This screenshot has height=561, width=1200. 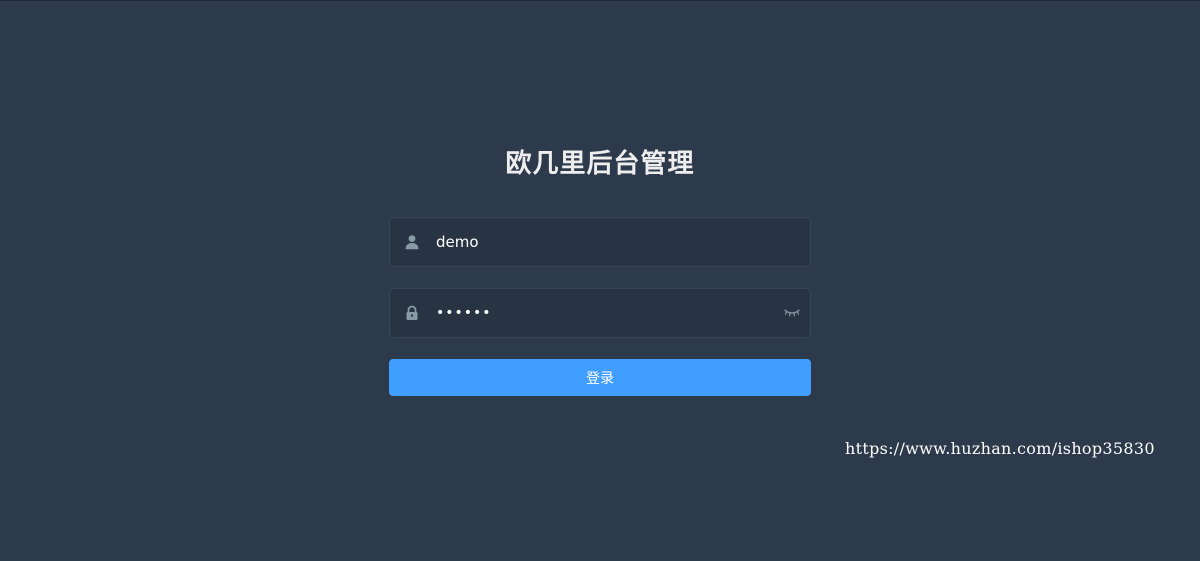 I want to click on login-button: 登录, so click(x=600, y=377).